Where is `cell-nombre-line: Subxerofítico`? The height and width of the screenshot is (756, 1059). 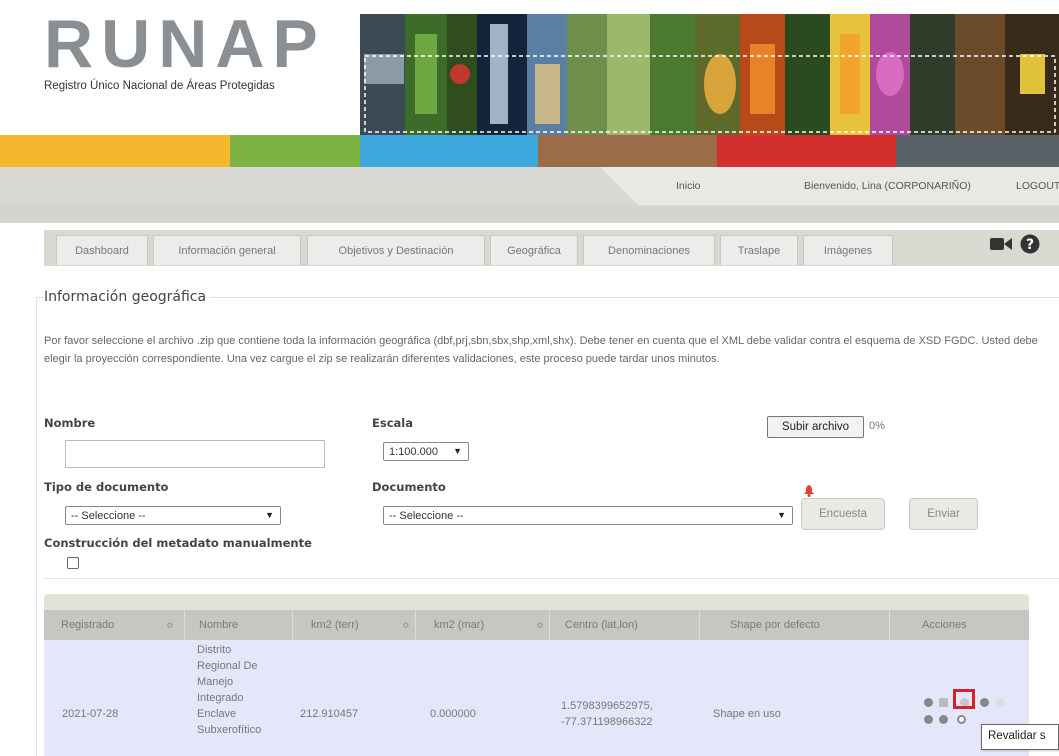 cell-nombre-line: Subxerofítico is located at coordinates (229, 730).